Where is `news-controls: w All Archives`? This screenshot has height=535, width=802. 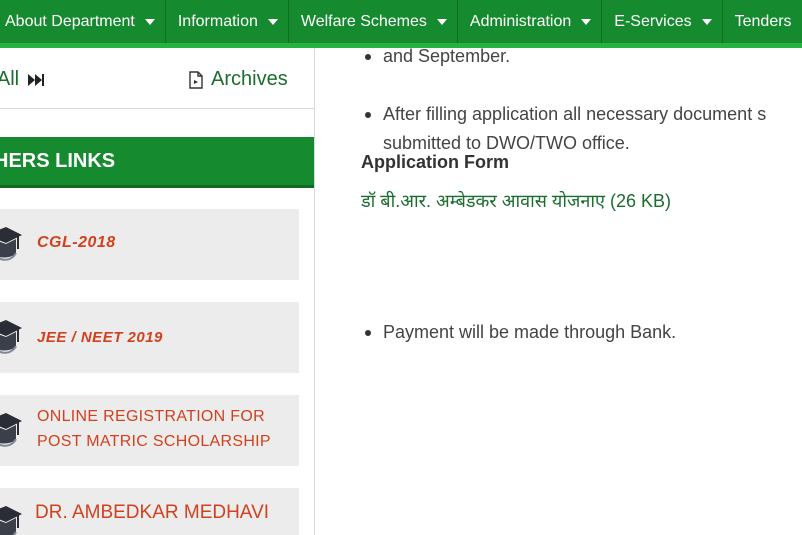 news-controls: w All Archives is located at coordinates (157, 78).